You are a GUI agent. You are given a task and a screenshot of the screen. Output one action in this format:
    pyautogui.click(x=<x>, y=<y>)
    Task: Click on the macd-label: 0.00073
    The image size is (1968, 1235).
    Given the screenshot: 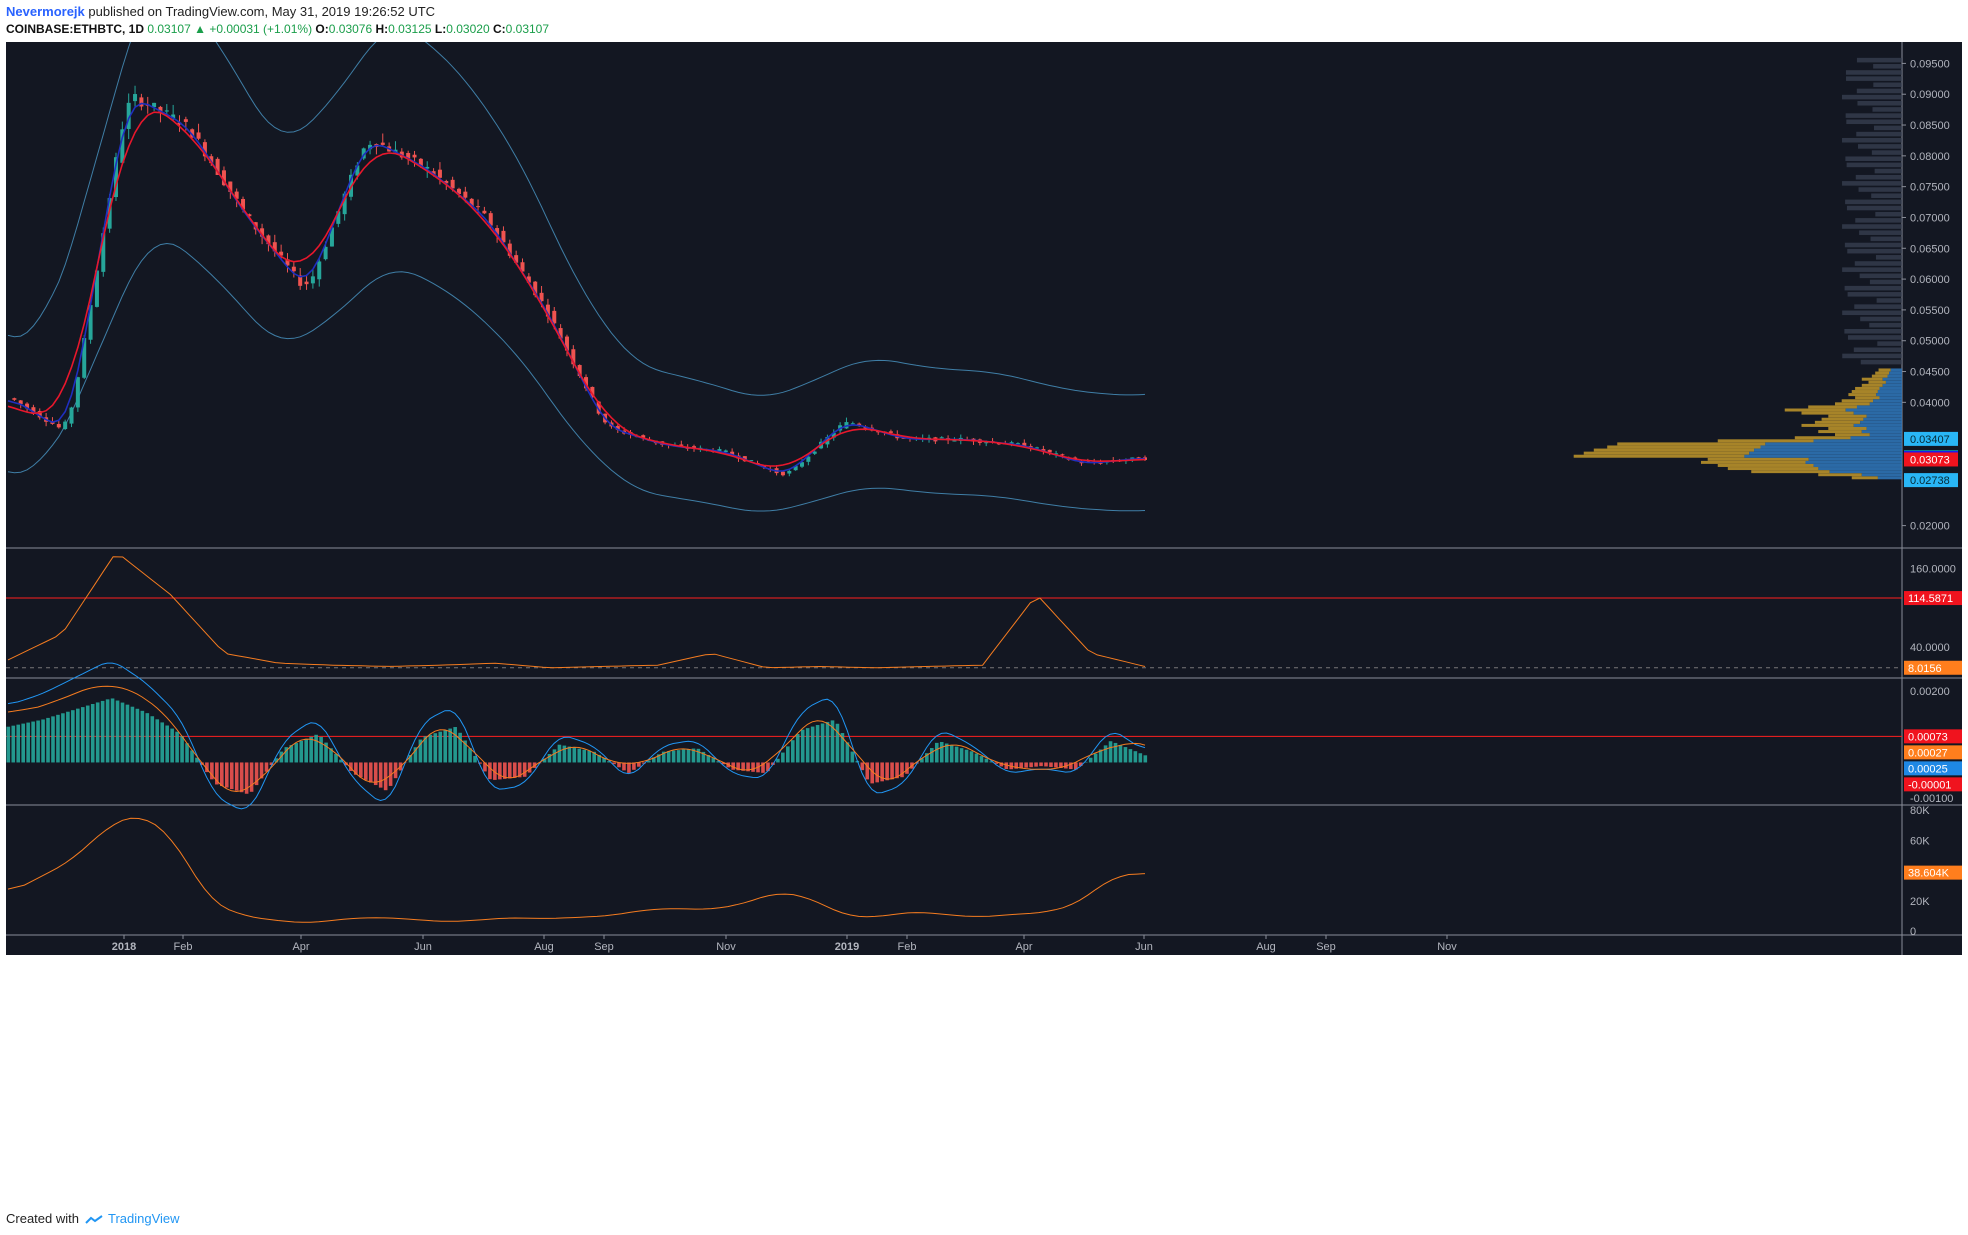 What is the action you would take?
    pyautogui.click(x=1928, y=737)
    